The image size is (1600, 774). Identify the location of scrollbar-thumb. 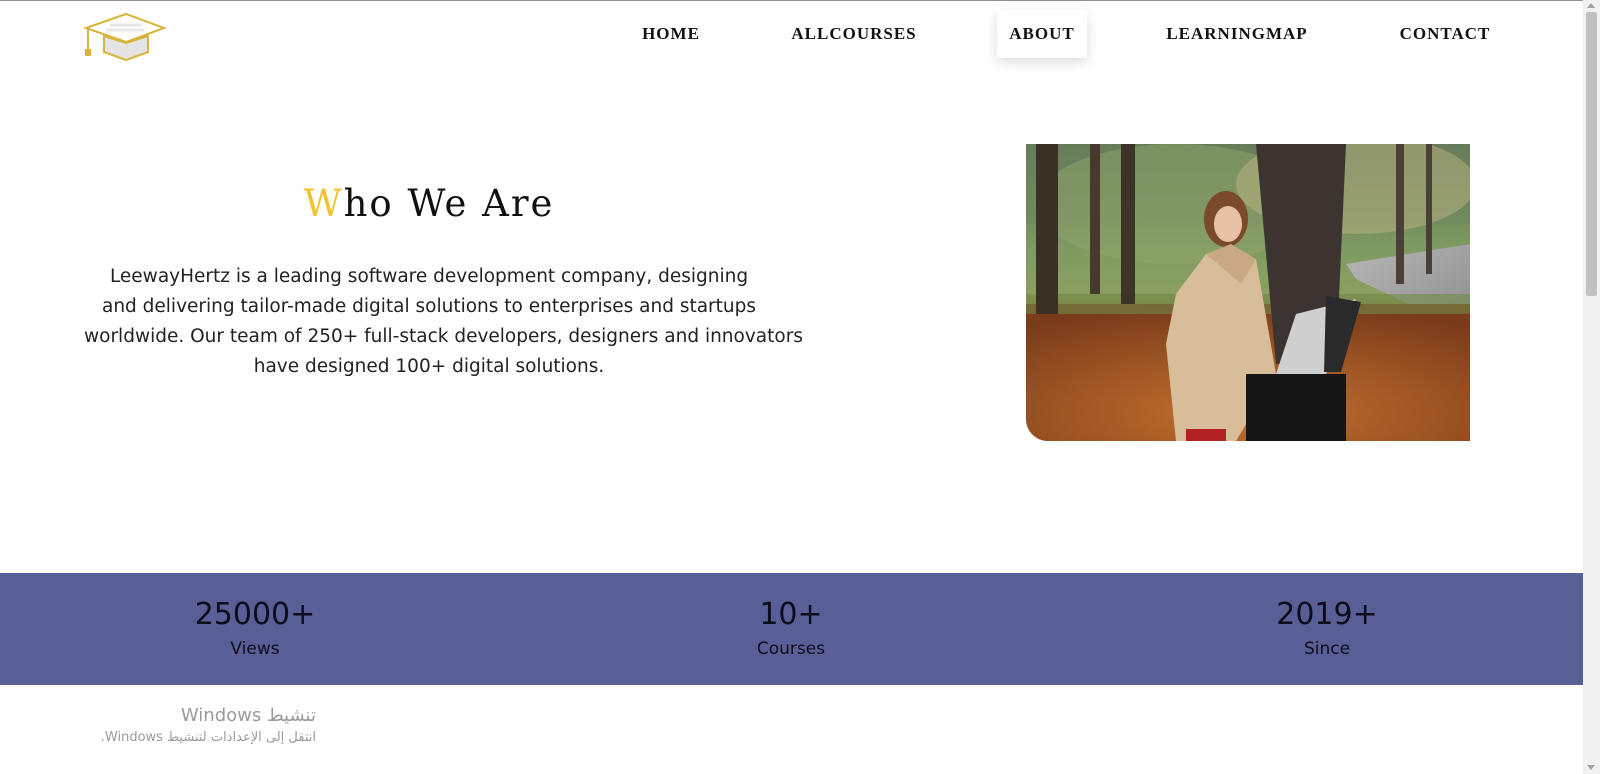
(1591, 154).